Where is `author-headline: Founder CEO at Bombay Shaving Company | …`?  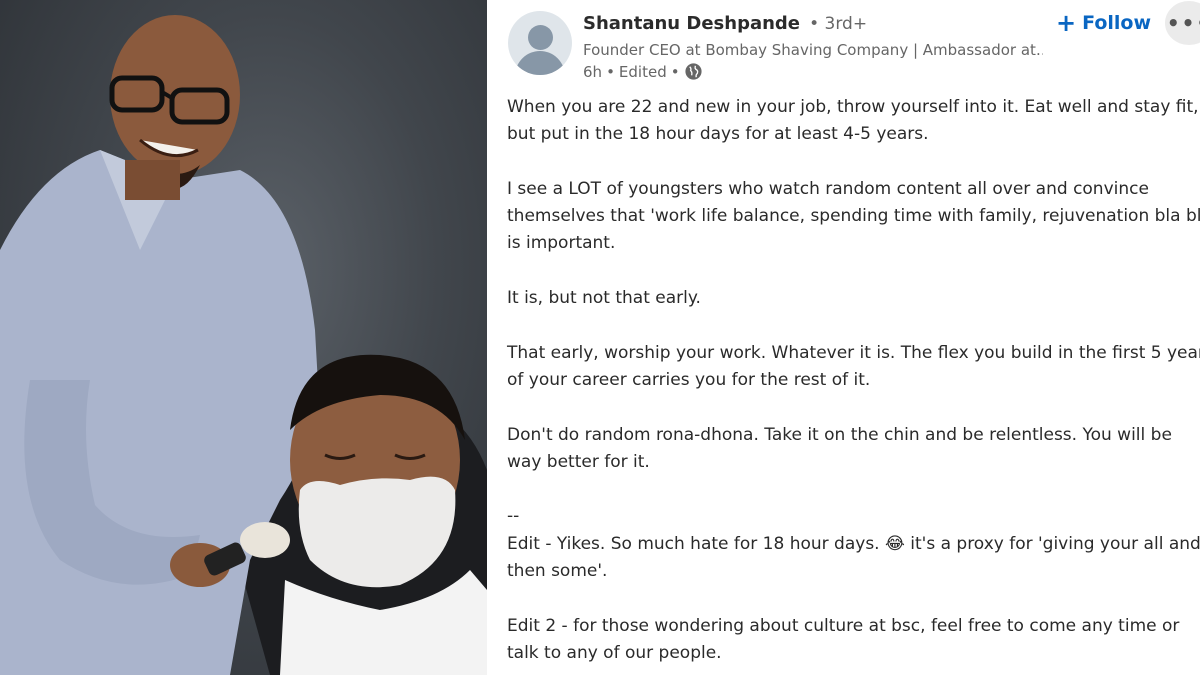
author-headline: Founder CEO at Bombay Shaving Company | … is located at coordinates (813, 50).